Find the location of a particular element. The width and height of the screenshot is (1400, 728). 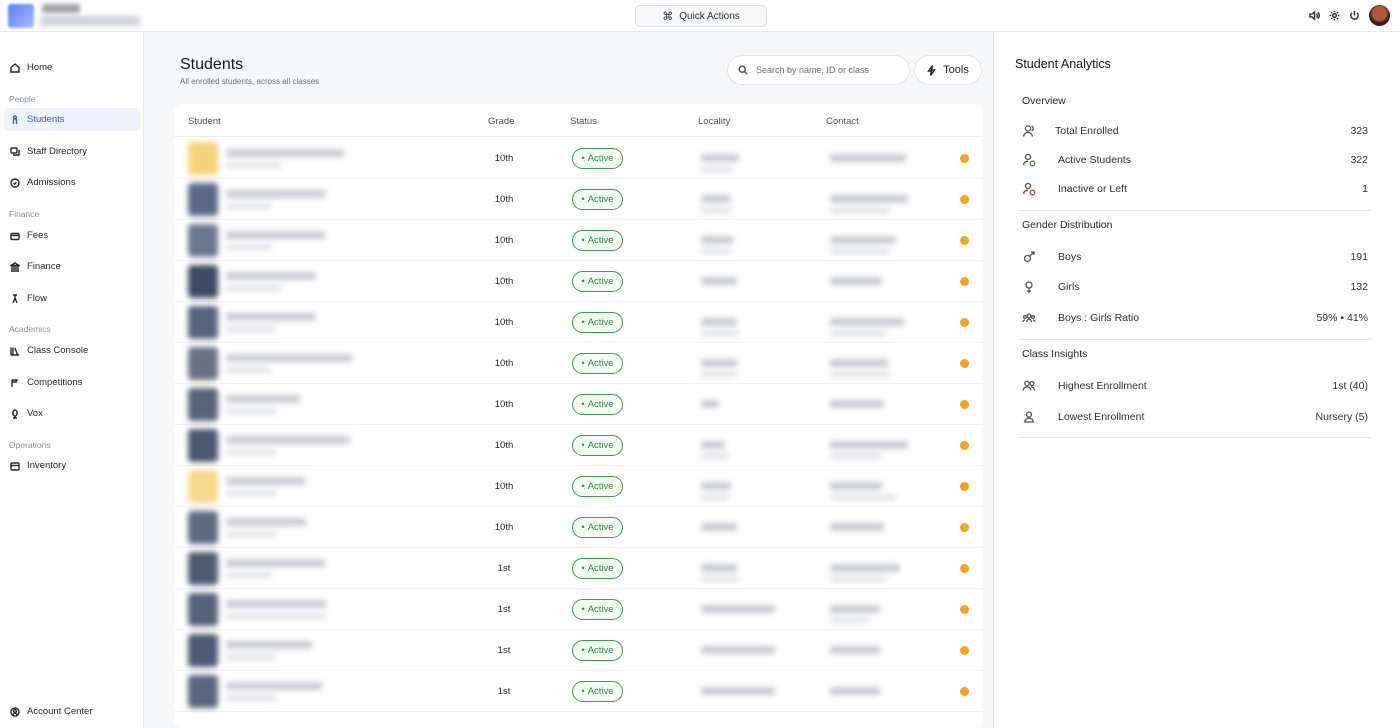

sidebar-item-staff-directory: Staff Directory is located at coordinates (72, 151).